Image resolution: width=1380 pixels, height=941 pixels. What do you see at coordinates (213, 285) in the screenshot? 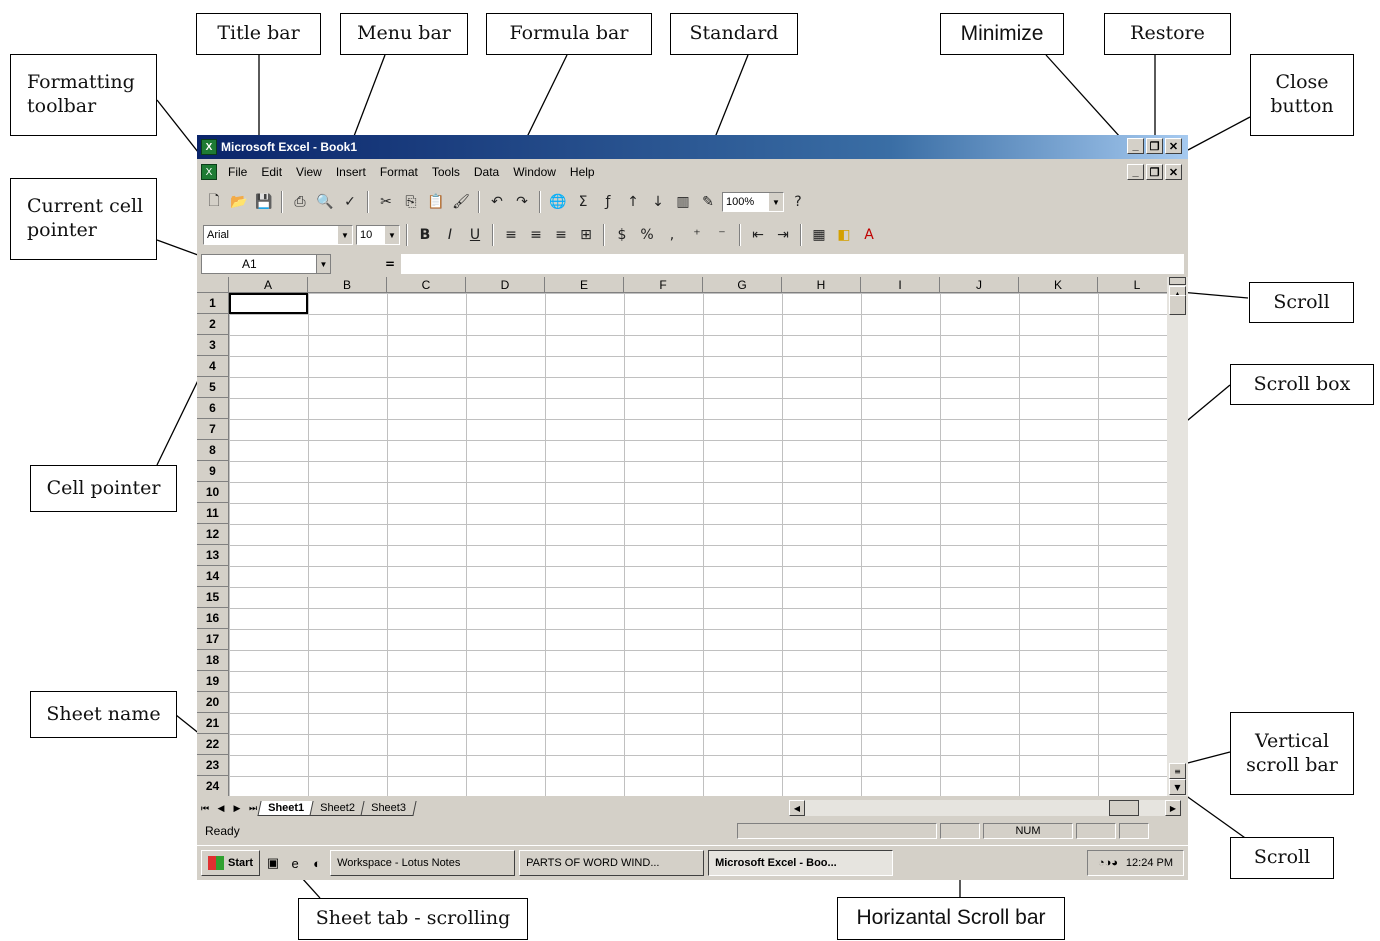
I see `select-all-corner` at bounding box center [213, 285].